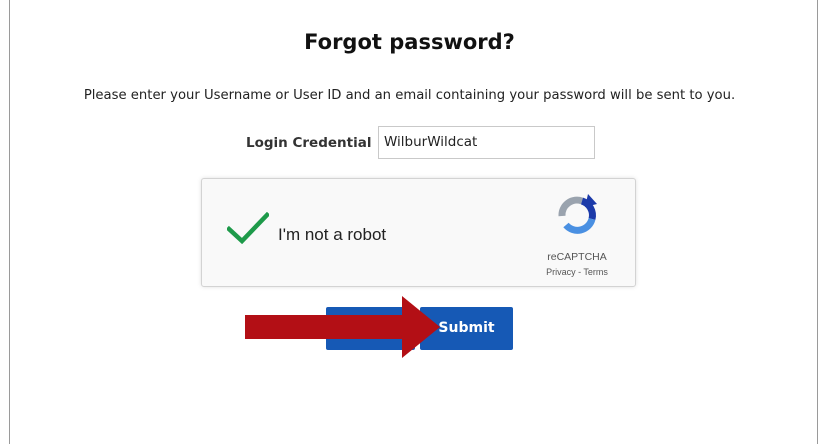 Image resolution: width=819 pixels, height=444 pixels. I want to click on red-arrow-annotation, so click(342, 327).